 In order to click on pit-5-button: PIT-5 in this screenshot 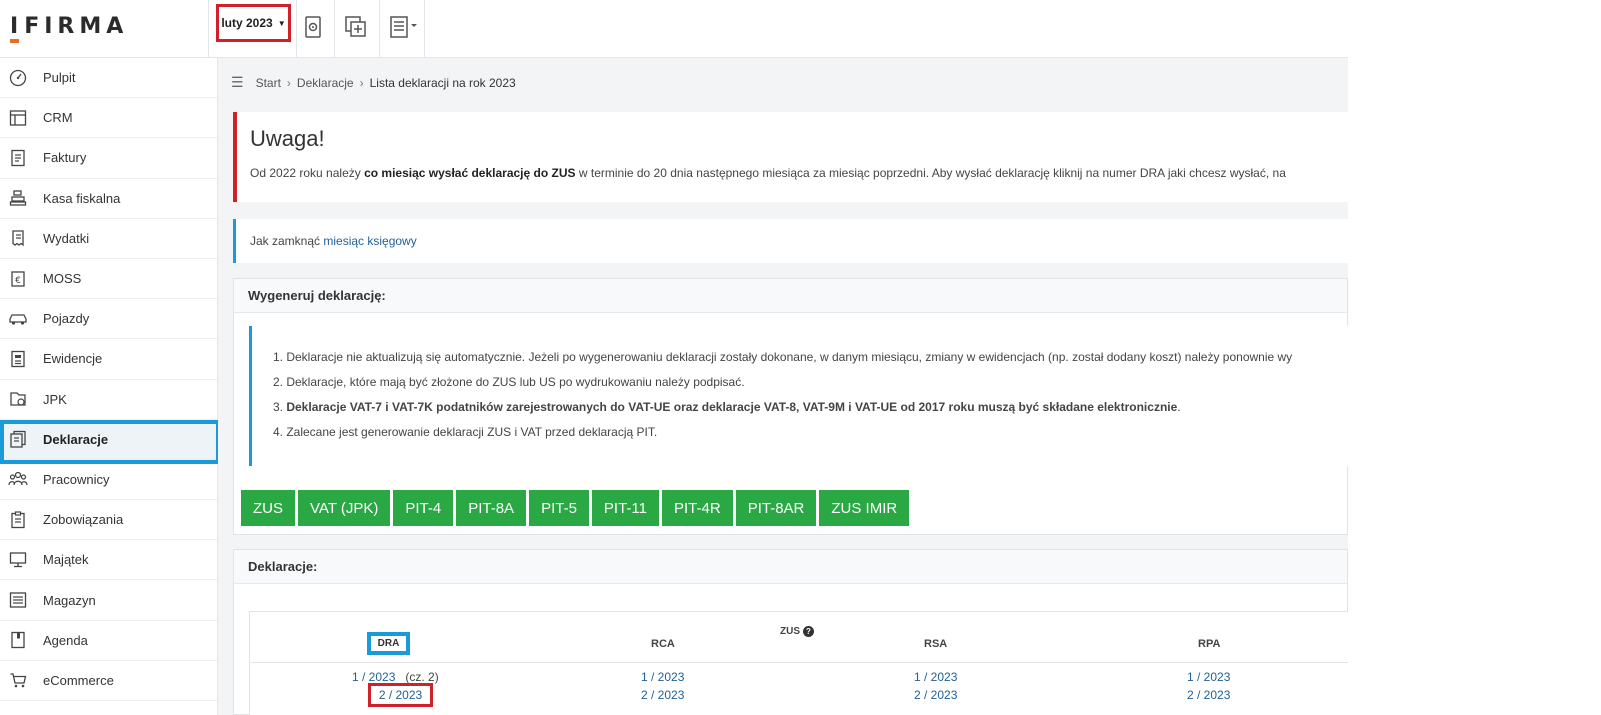, I will do `click(559, 508)`.